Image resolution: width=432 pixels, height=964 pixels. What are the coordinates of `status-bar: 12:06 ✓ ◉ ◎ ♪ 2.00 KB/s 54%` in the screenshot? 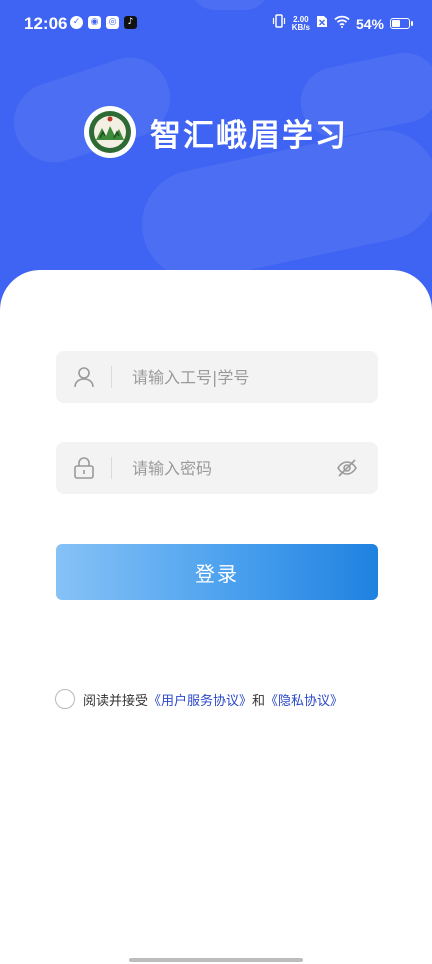 It's located at (216, 26).